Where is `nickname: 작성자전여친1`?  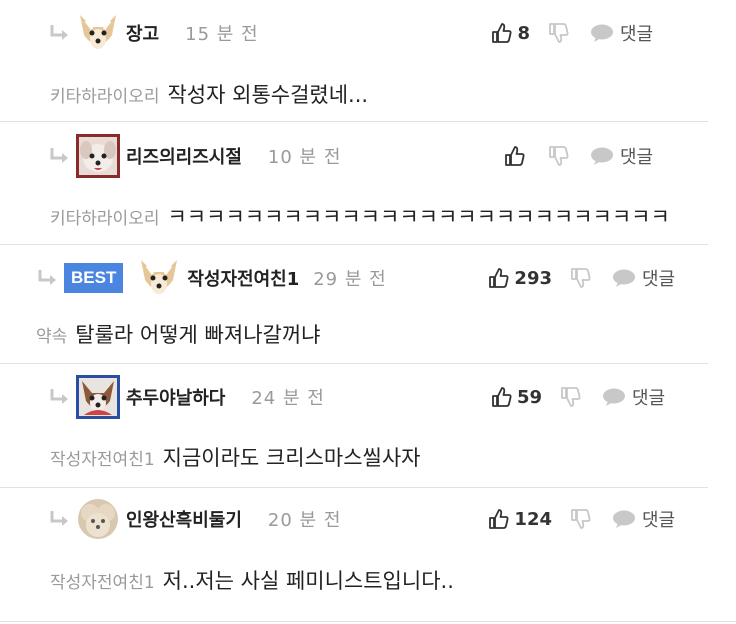 nickname: 작성자전여친1 is located at coordinates (243, 278).